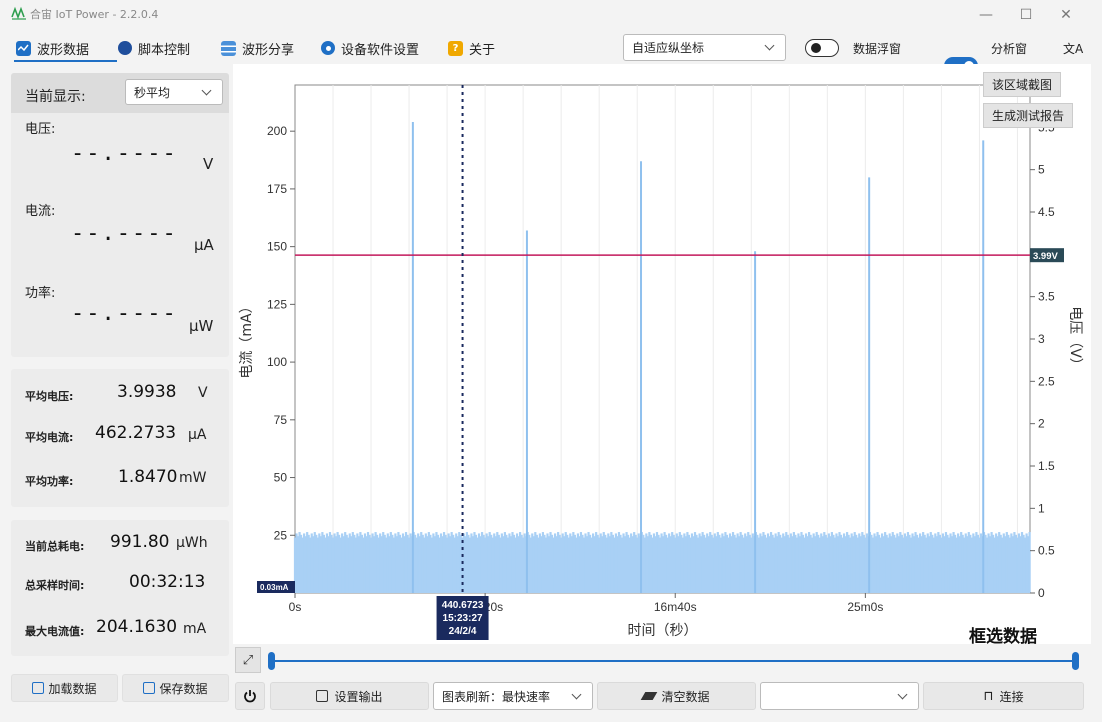  Describe the element at coordinates (455, 48) in the screenshot. I see `help-icon: ?` at that location.